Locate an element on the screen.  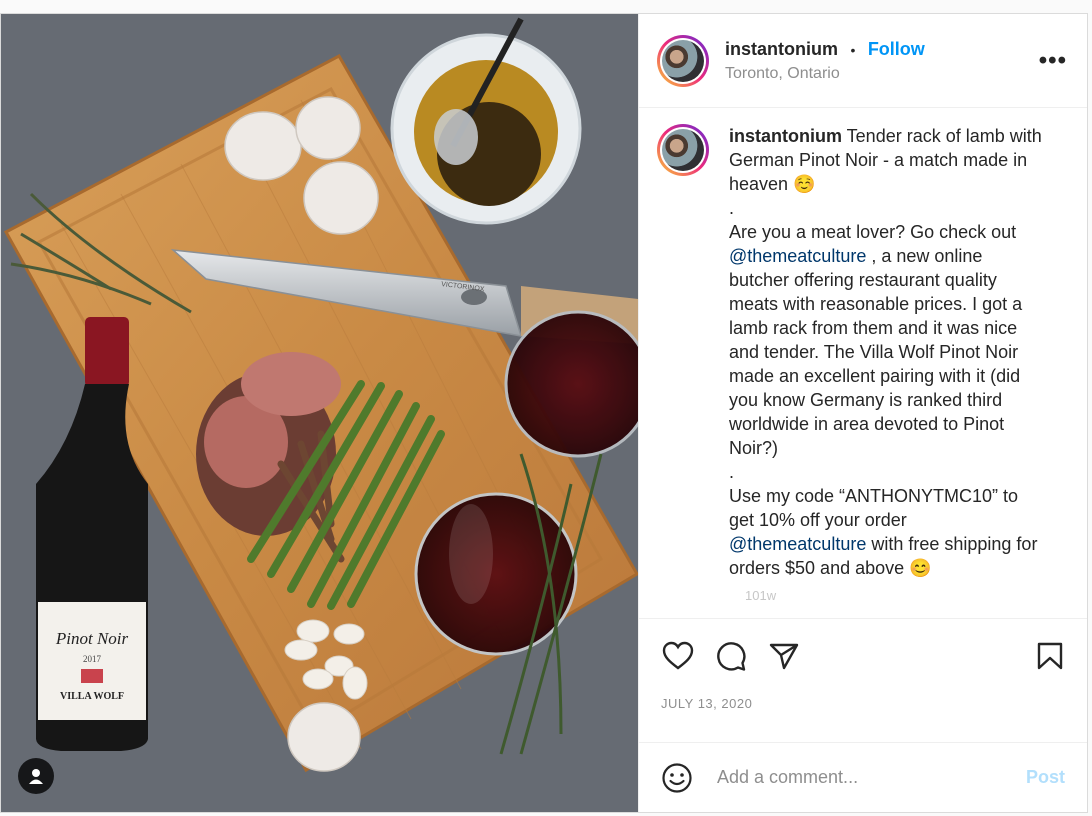
heart-icon is located at coordinates (678, 655).